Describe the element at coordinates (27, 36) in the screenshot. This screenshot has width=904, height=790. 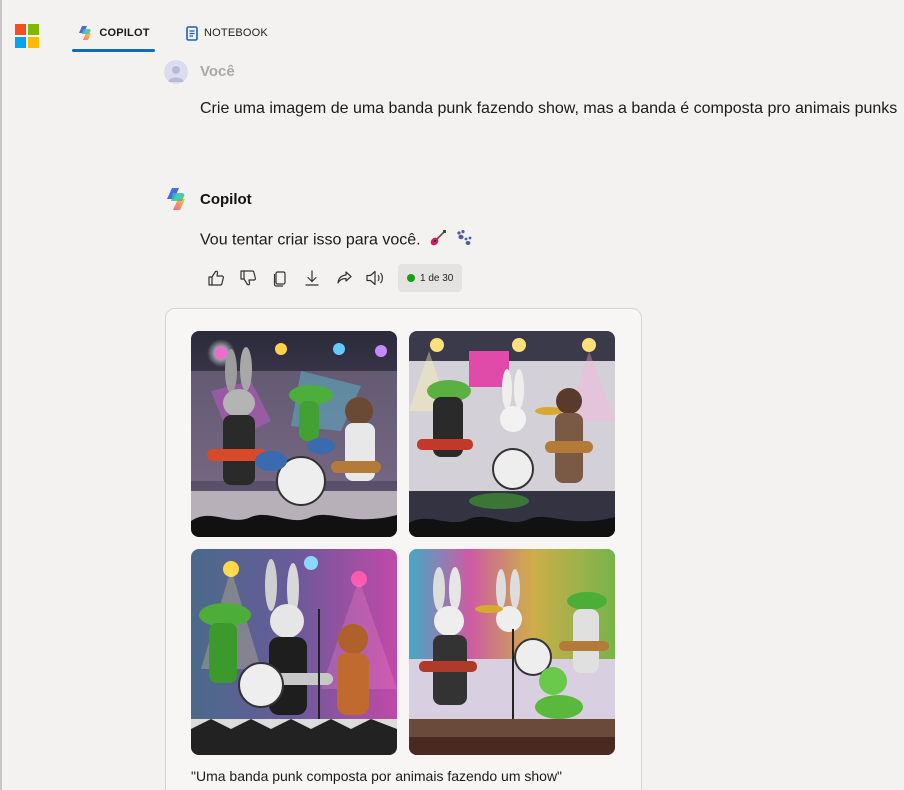
I see `microsoft-logo` at that location.